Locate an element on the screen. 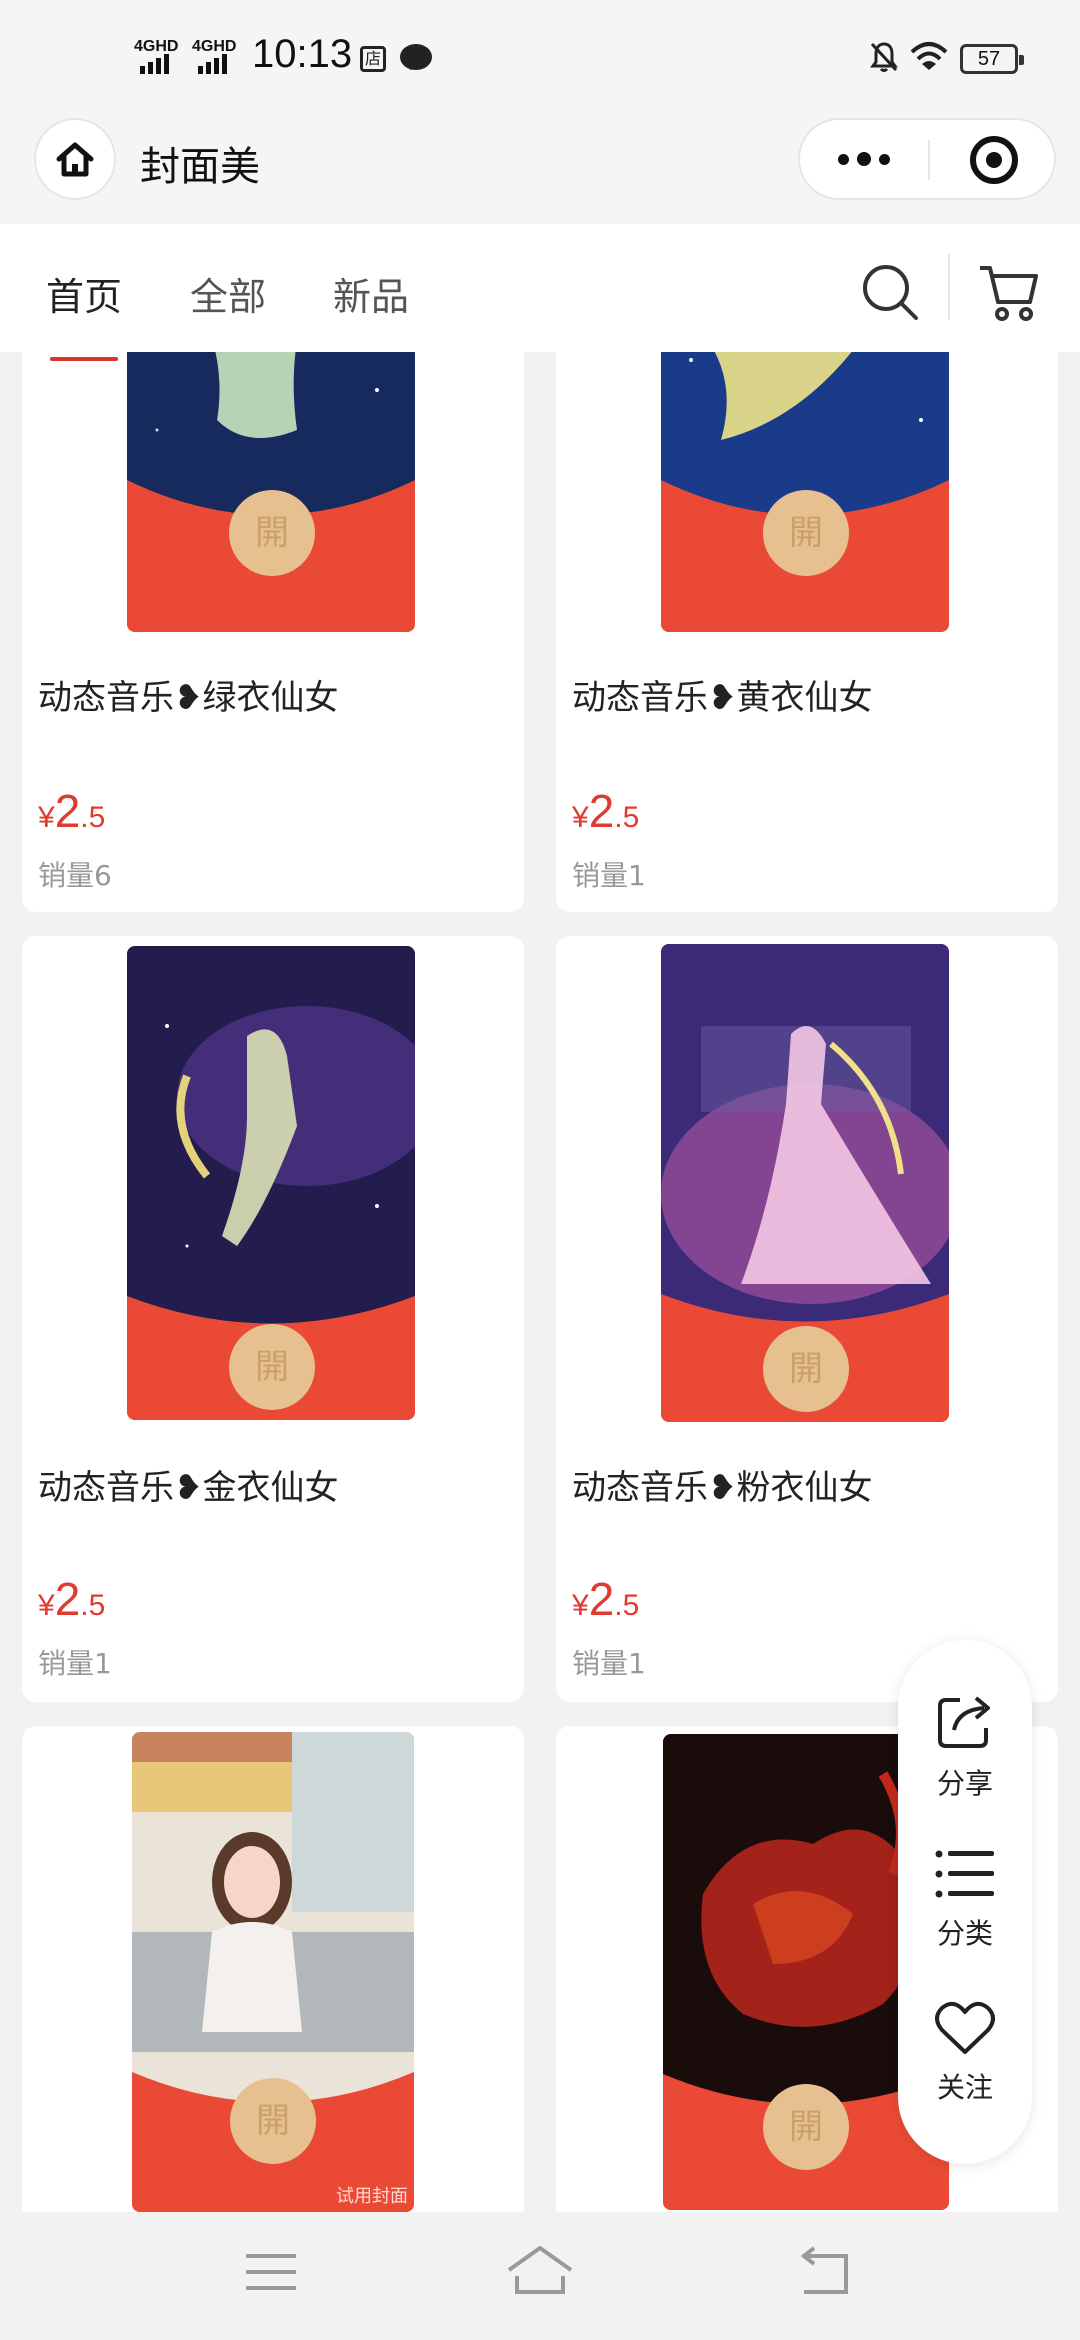 Image resolution: width=1080 pixels, height=2340 pixels. bell-muted-icon is located at coordinates (884, 57).